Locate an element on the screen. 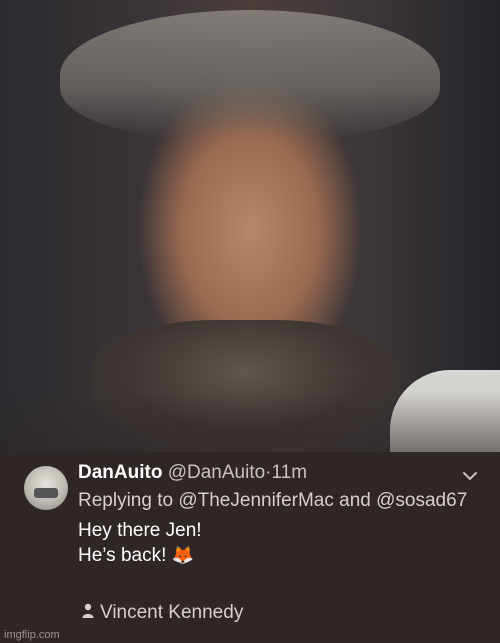  tweet-header: DanAuito @DanAuito·11m is located at coordinates (279, 473).